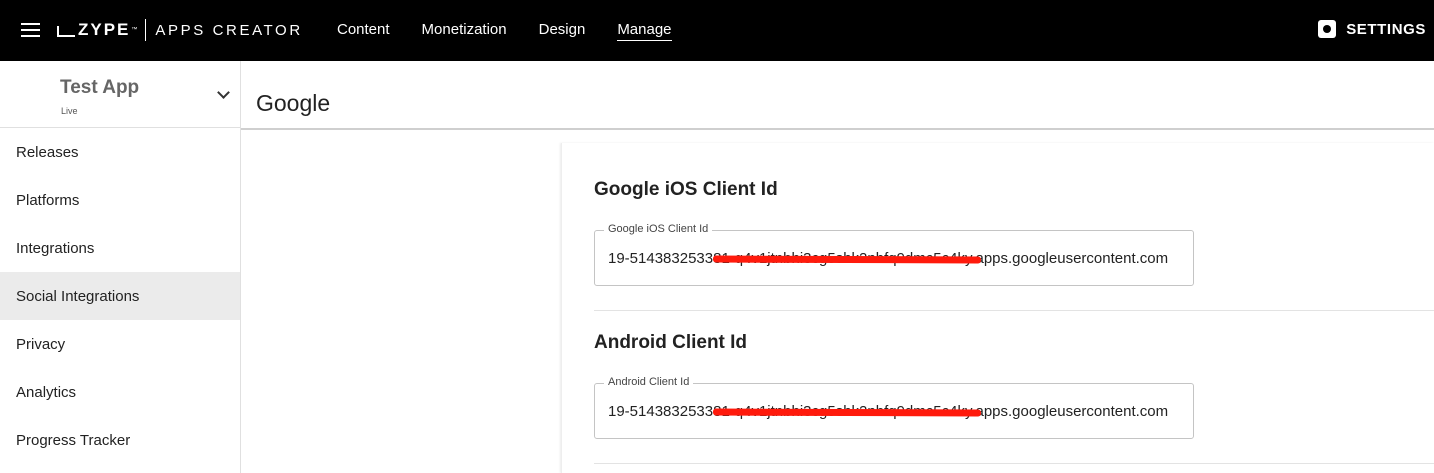 The height and width of the screenshot is (473, 1434). What do you see at coordinates (520, 30) in the screenshot?
I see `main-nav: Content Monetization Design Manage` at bounding box center [520, 30].